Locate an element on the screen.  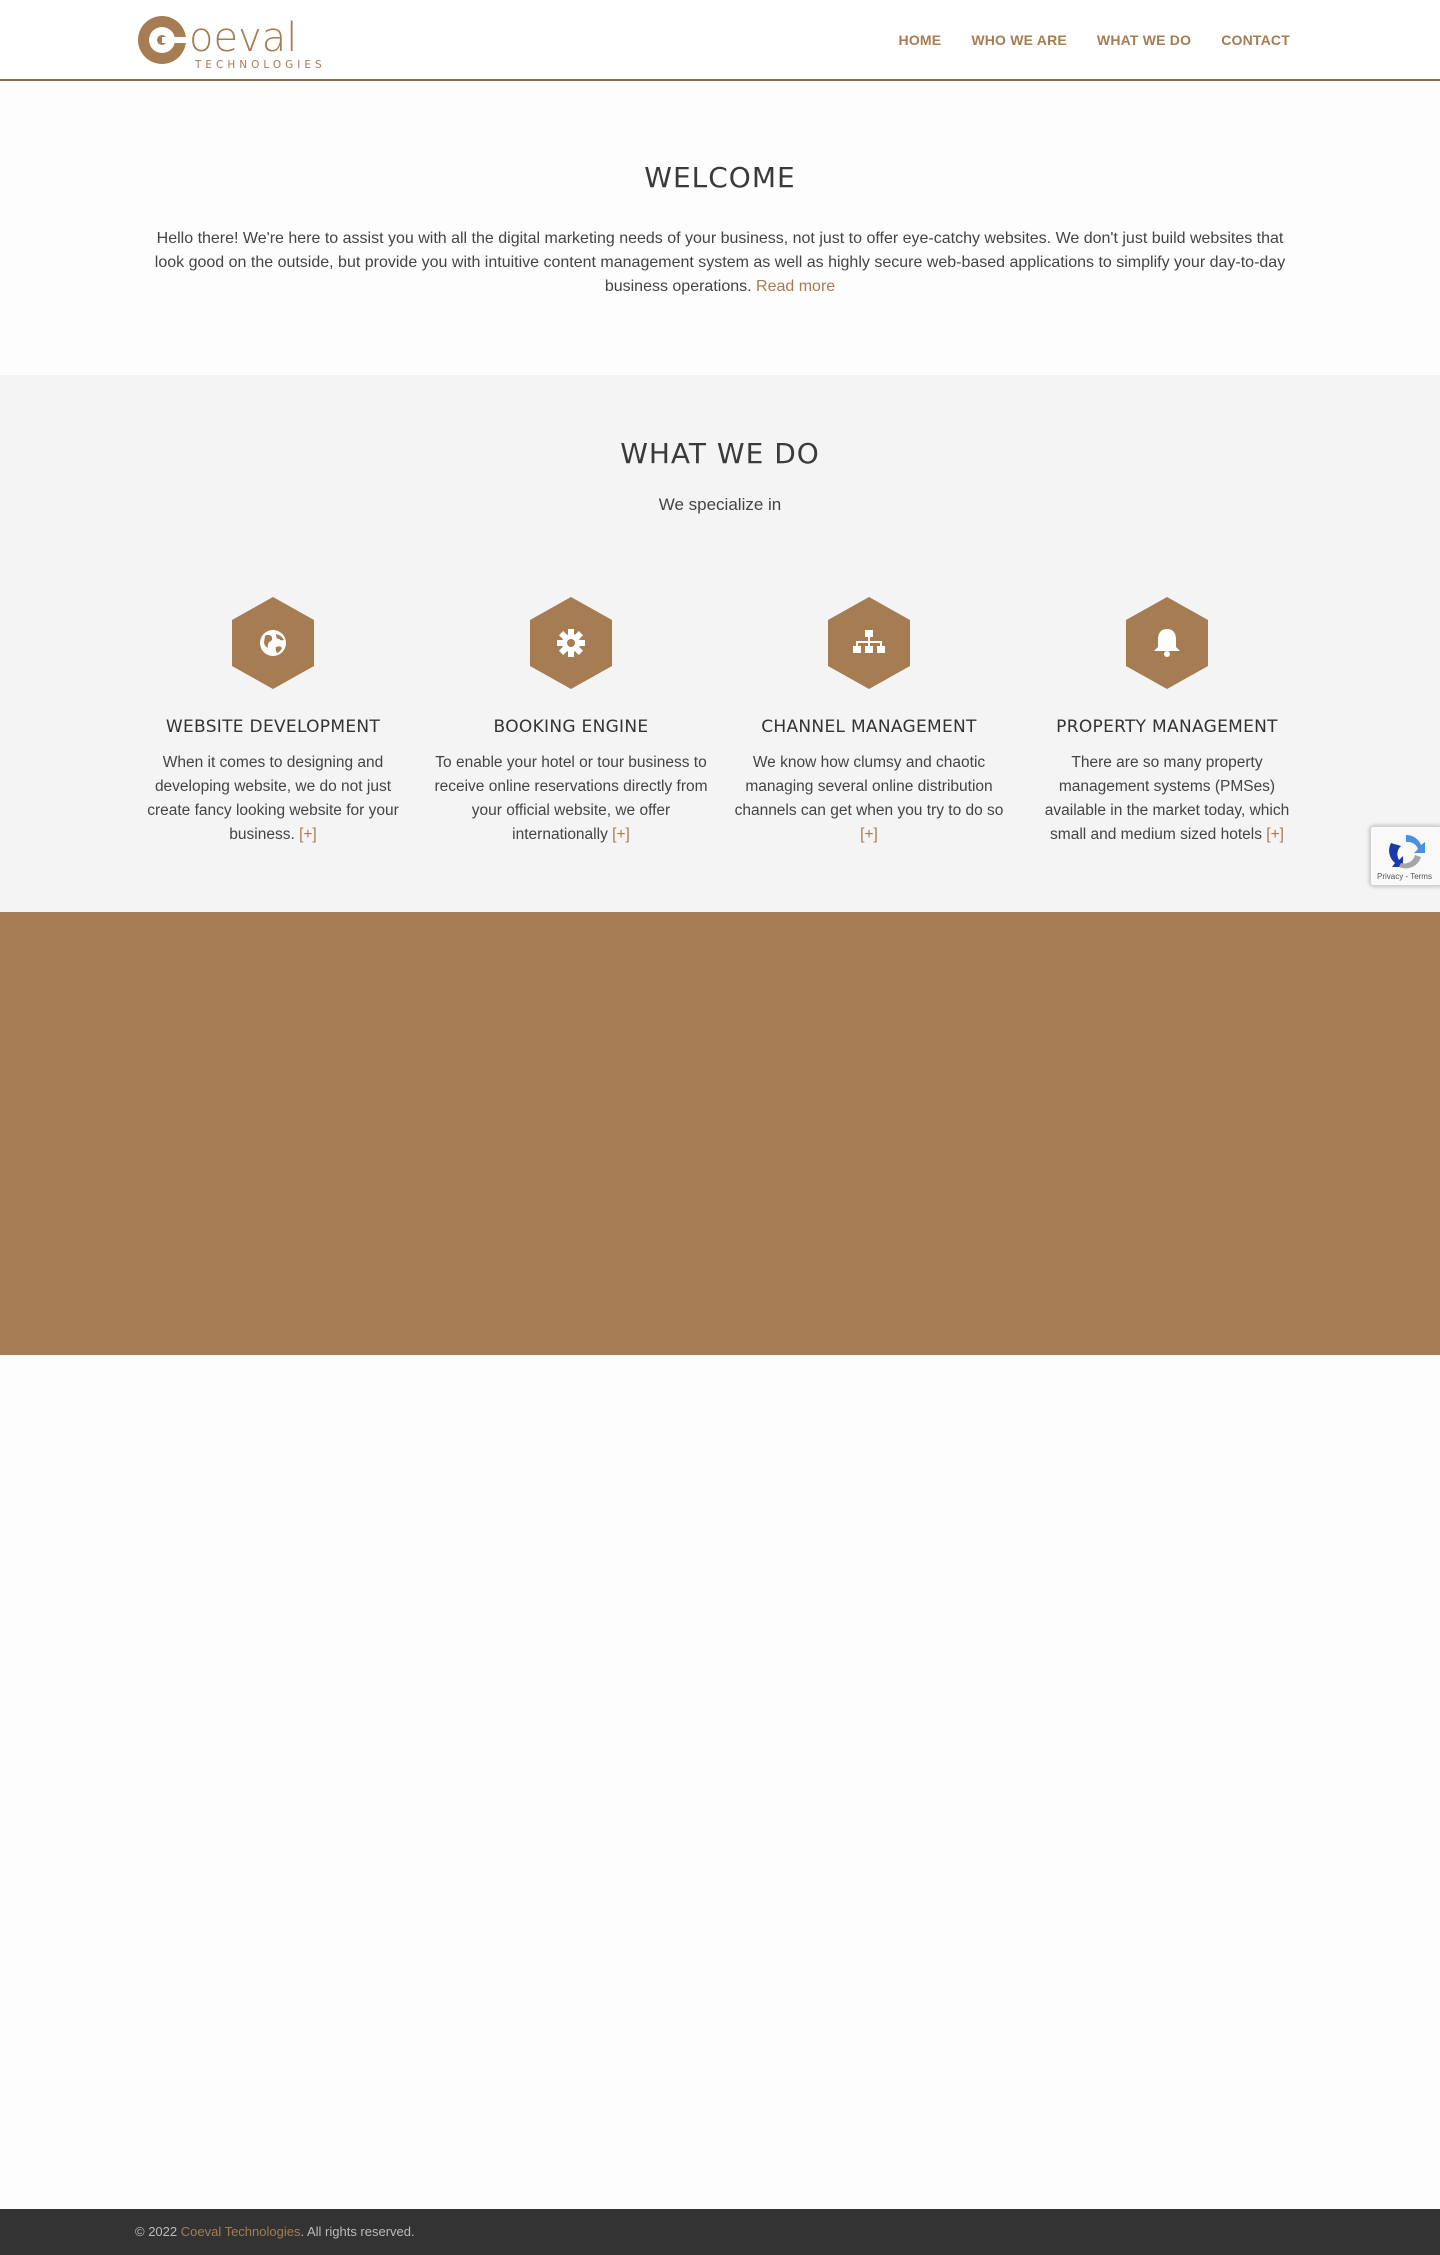
recaptcha-icon is located at coordinates (1407, 851).